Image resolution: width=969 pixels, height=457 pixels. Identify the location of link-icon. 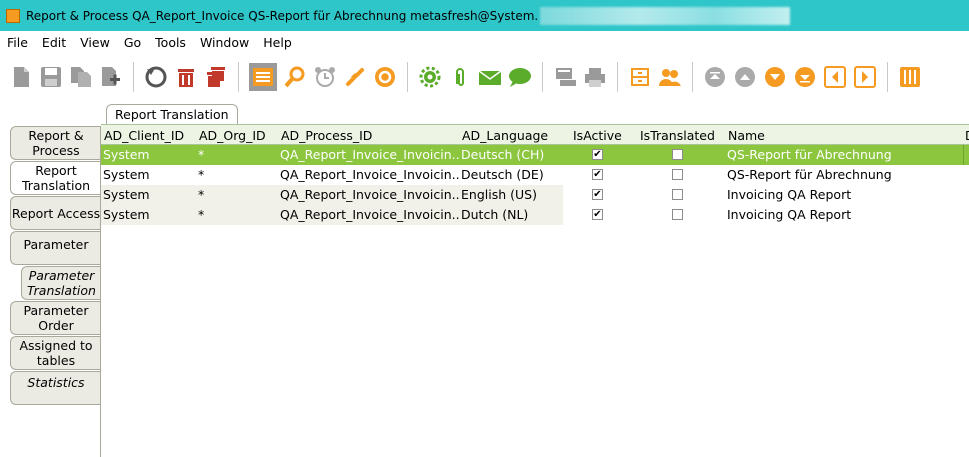
(355, 77).